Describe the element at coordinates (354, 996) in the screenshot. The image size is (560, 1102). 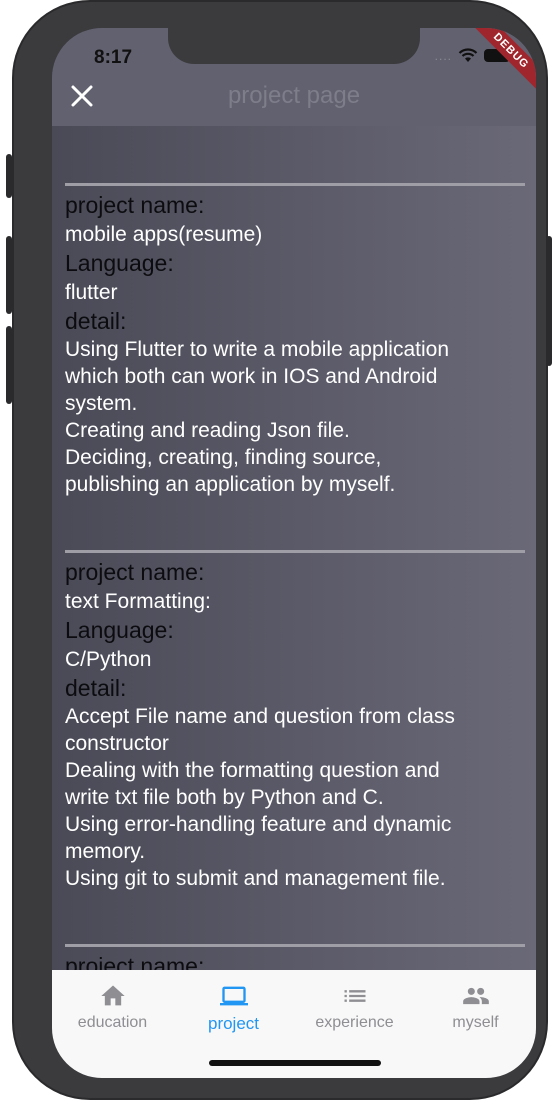
I see `list-icon` at that location.